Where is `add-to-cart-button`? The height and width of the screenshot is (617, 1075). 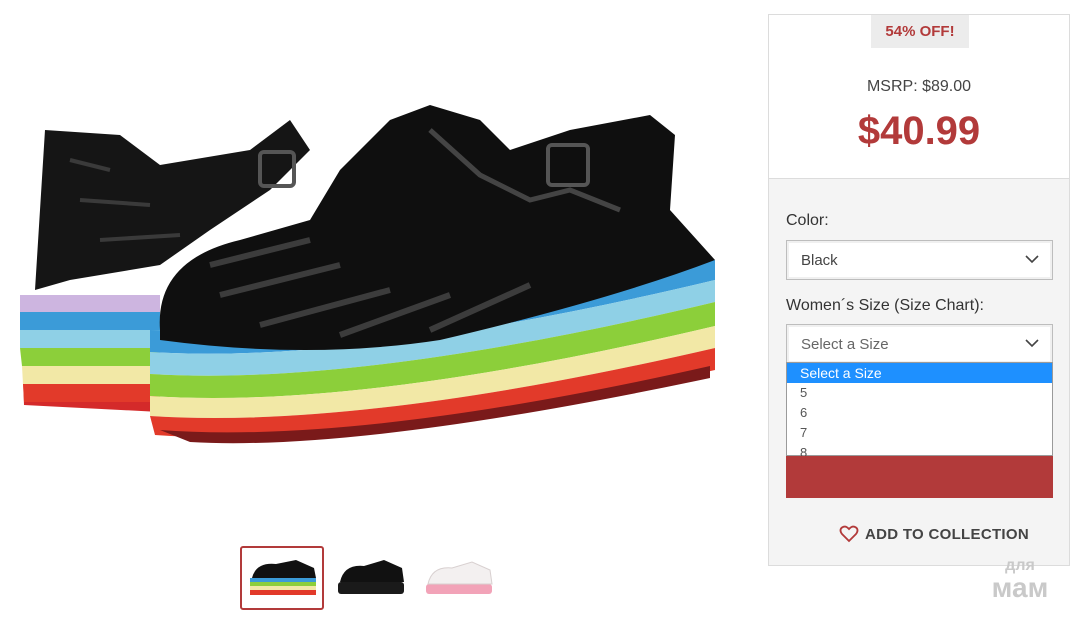 add-to-cart-button is located at coordinates (919, 477).